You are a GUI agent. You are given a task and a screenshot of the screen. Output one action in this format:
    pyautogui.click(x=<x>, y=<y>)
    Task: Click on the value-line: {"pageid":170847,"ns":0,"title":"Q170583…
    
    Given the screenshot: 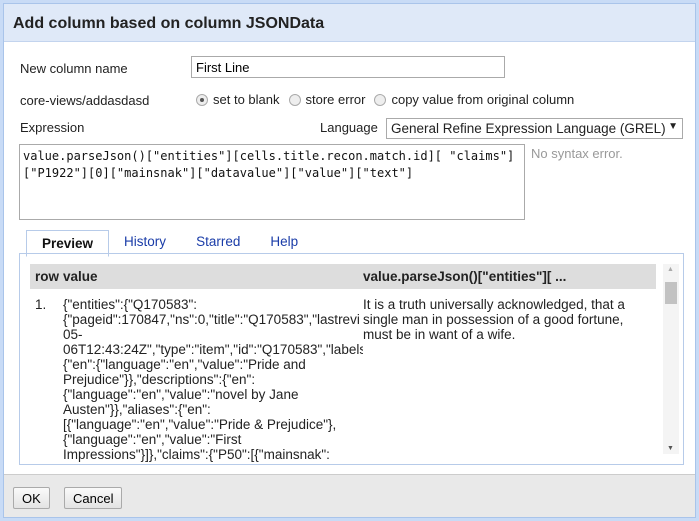 What is the action you would take?
    pyautogui.click(x=211, y=319)
    